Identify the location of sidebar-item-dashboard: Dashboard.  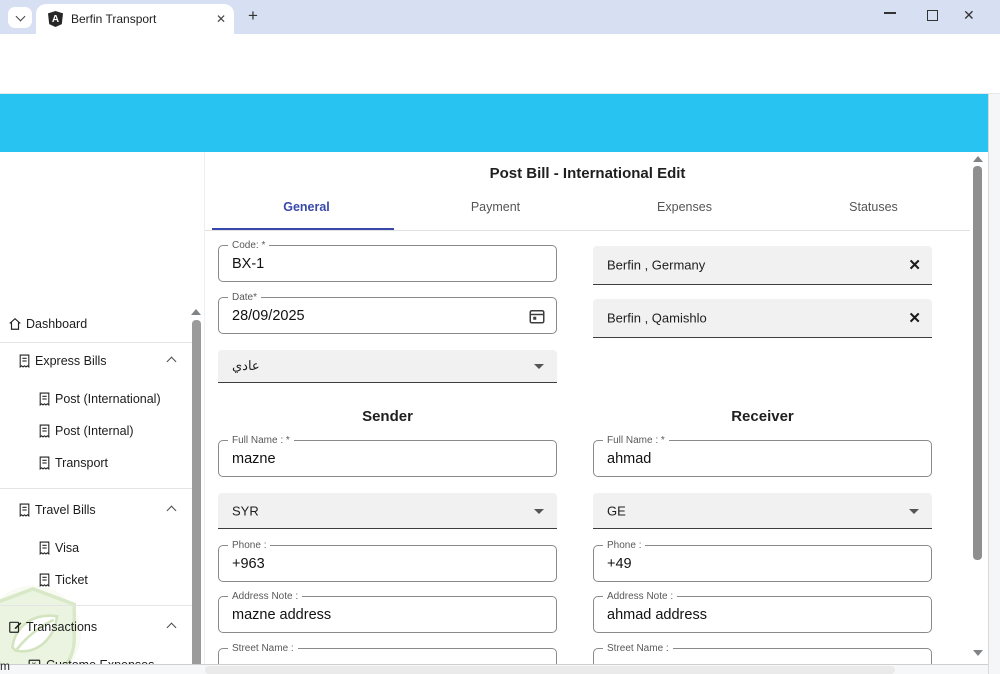
(47, 324).